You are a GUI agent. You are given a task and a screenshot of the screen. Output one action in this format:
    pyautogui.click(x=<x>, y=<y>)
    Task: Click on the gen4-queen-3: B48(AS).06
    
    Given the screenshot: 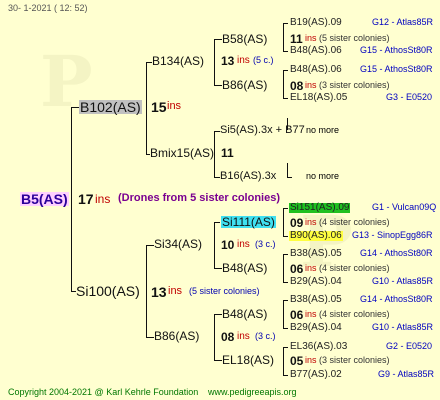 What is the action you would take?
    pyautogui.click(x=316, y=70)
    